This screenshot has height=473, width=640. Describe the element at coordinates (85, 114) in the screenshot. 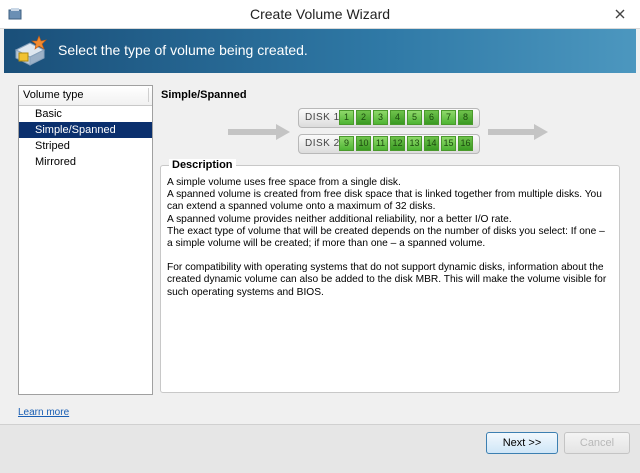

I see `list-item-basic: Basic` at that location.